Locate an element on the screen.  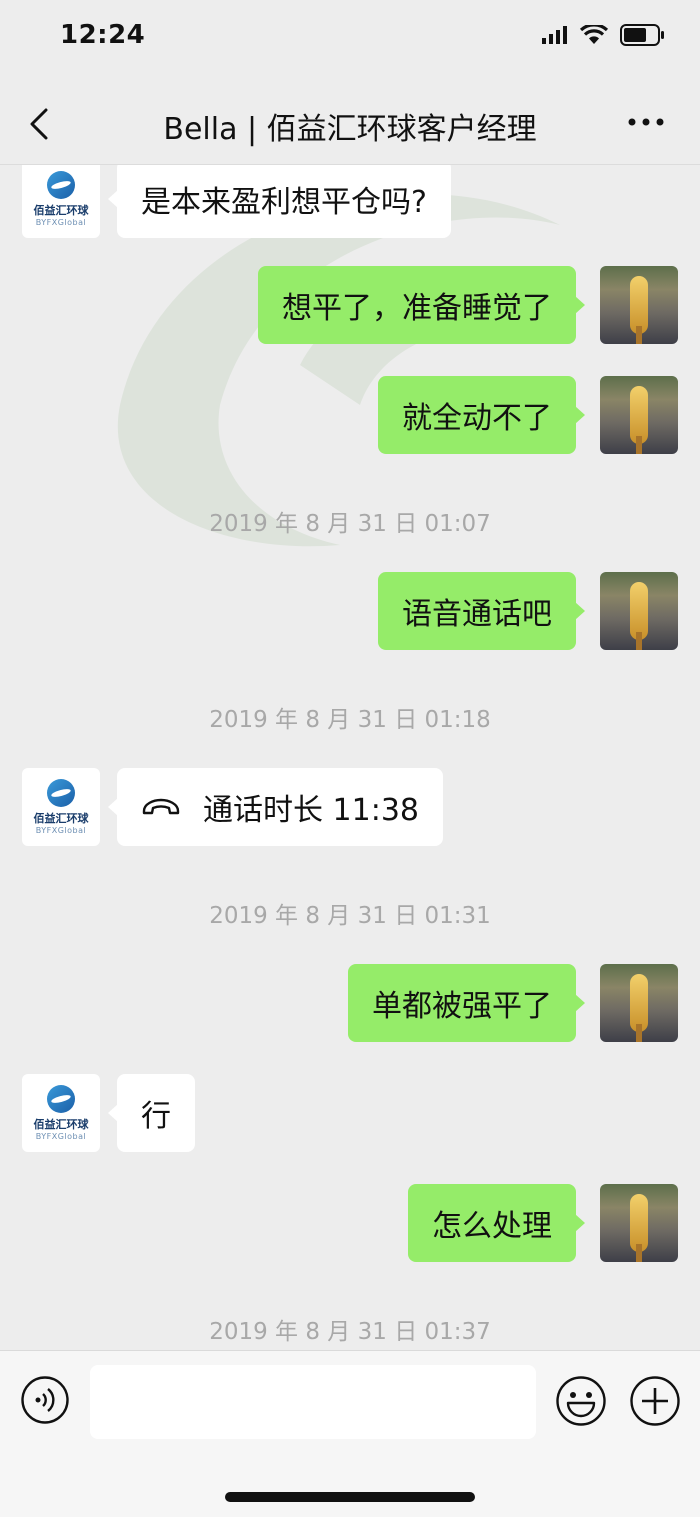
voice-call-record: 通话时长 11:38 is located at coordinates (275, 807).